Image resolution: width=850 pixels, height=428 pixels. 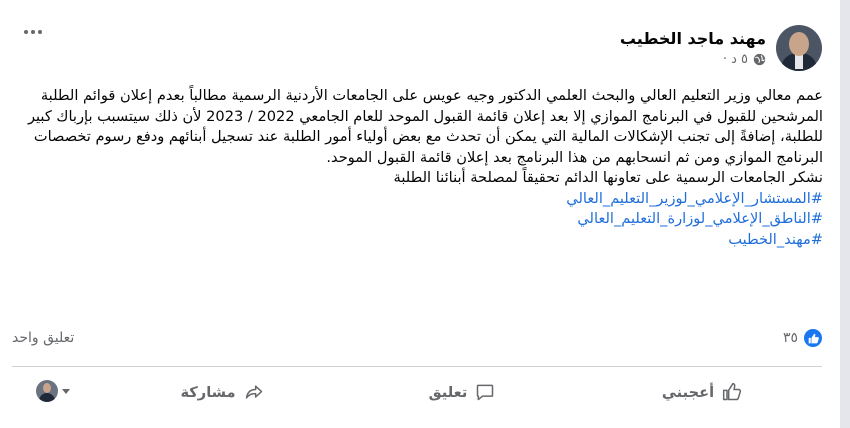 What do you see at coordinates (759, 59) in the screenshot?
I see `globe-icon` at bounding box center [759, 59].